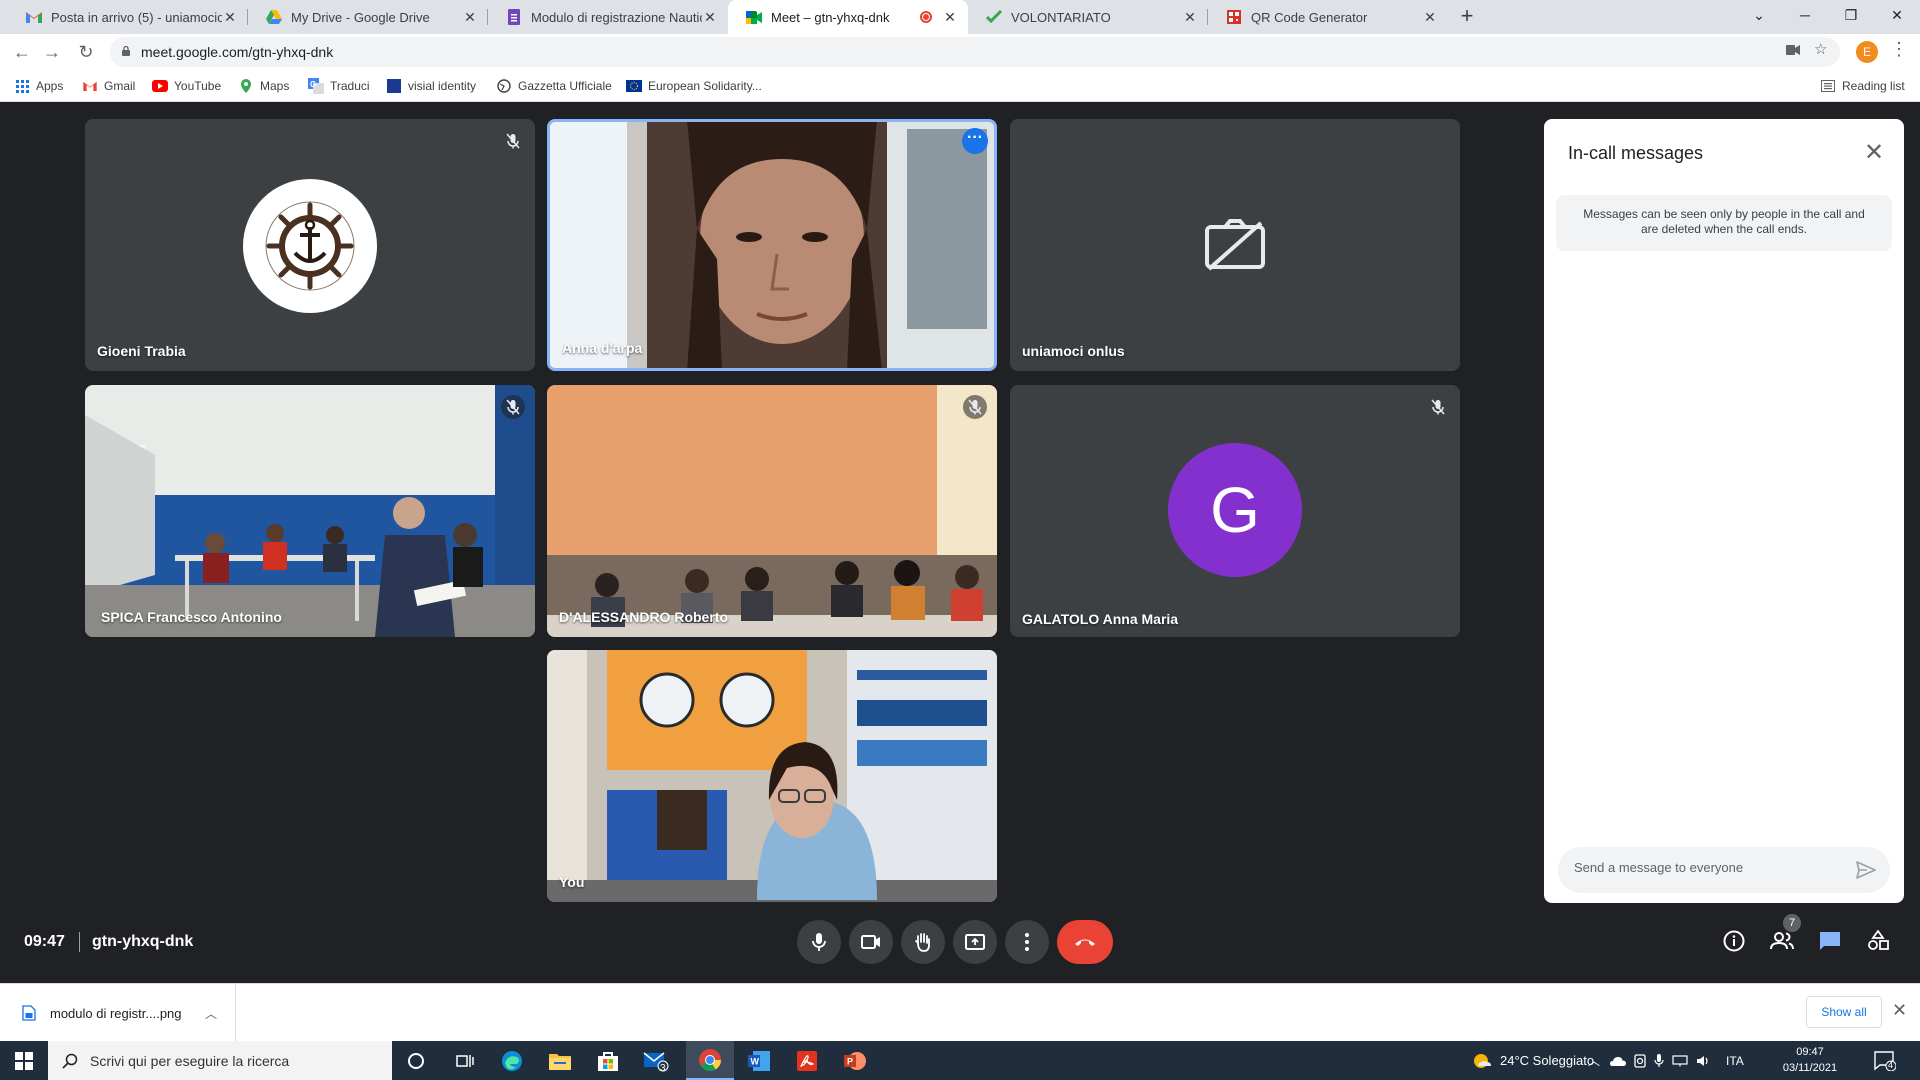  I want to click on mail-app: 3, so click(656, 1060).